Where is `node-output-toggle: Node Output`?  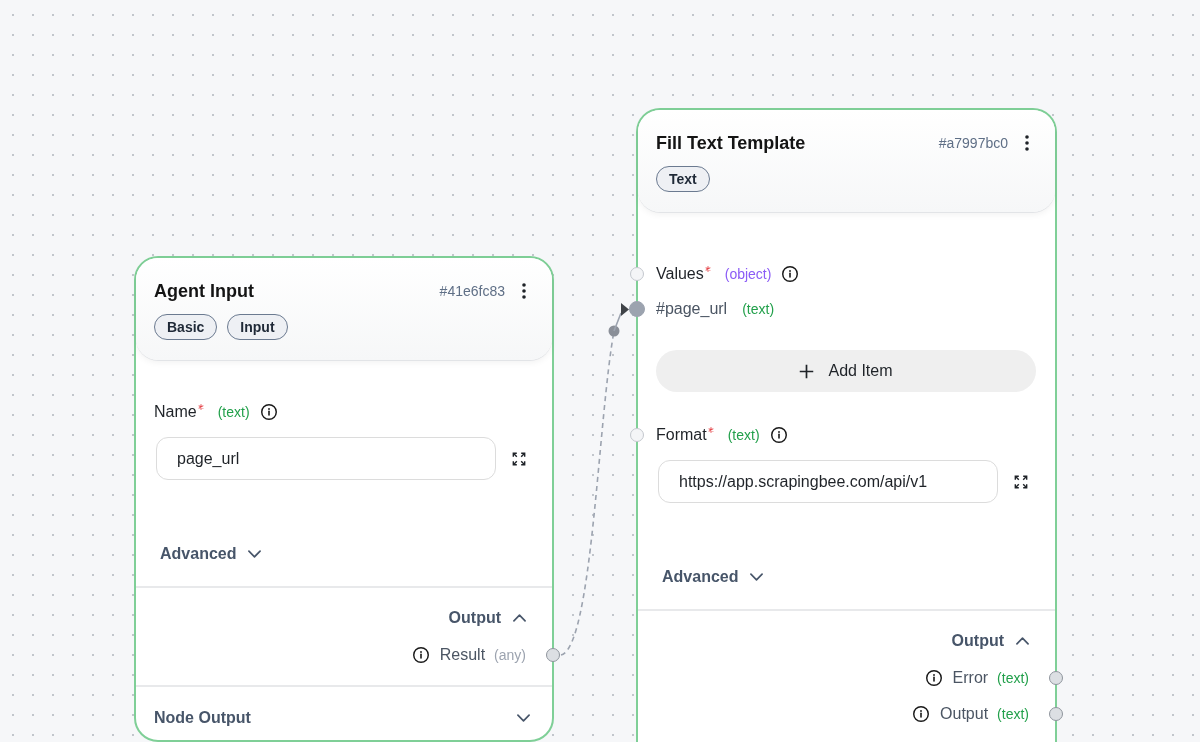 node-output-toggle: Node Output is located at coordinates (342, 718).